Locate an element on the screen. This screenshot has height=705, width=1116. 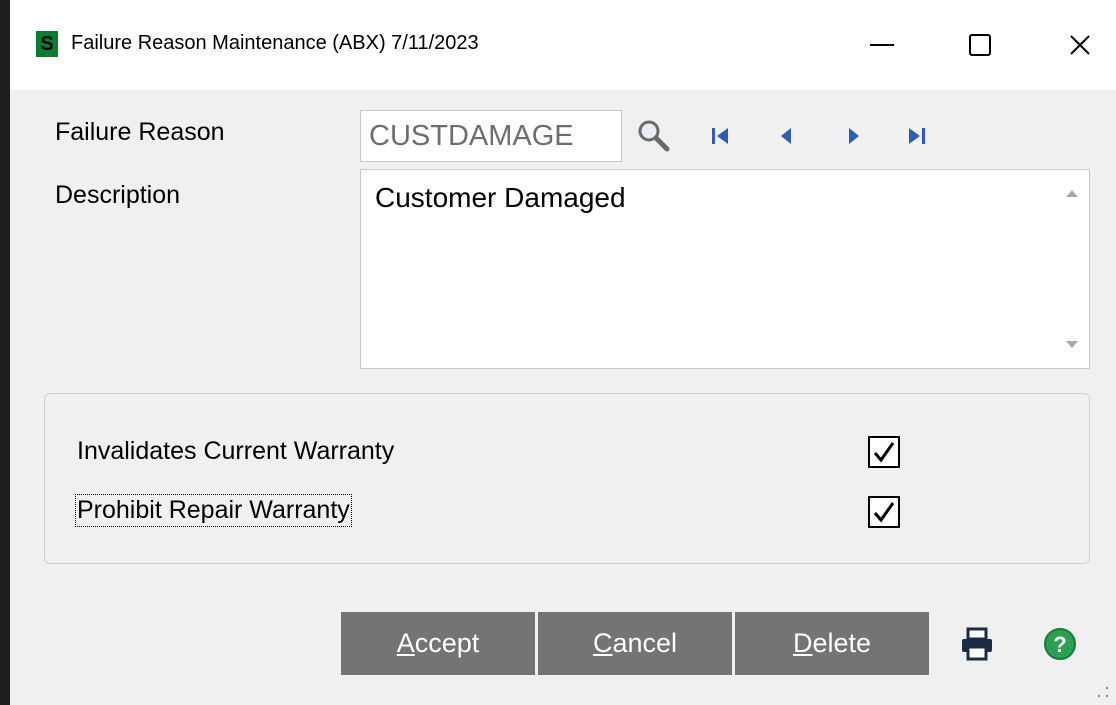
failure-reason-input is located at coordinates (499, 136).